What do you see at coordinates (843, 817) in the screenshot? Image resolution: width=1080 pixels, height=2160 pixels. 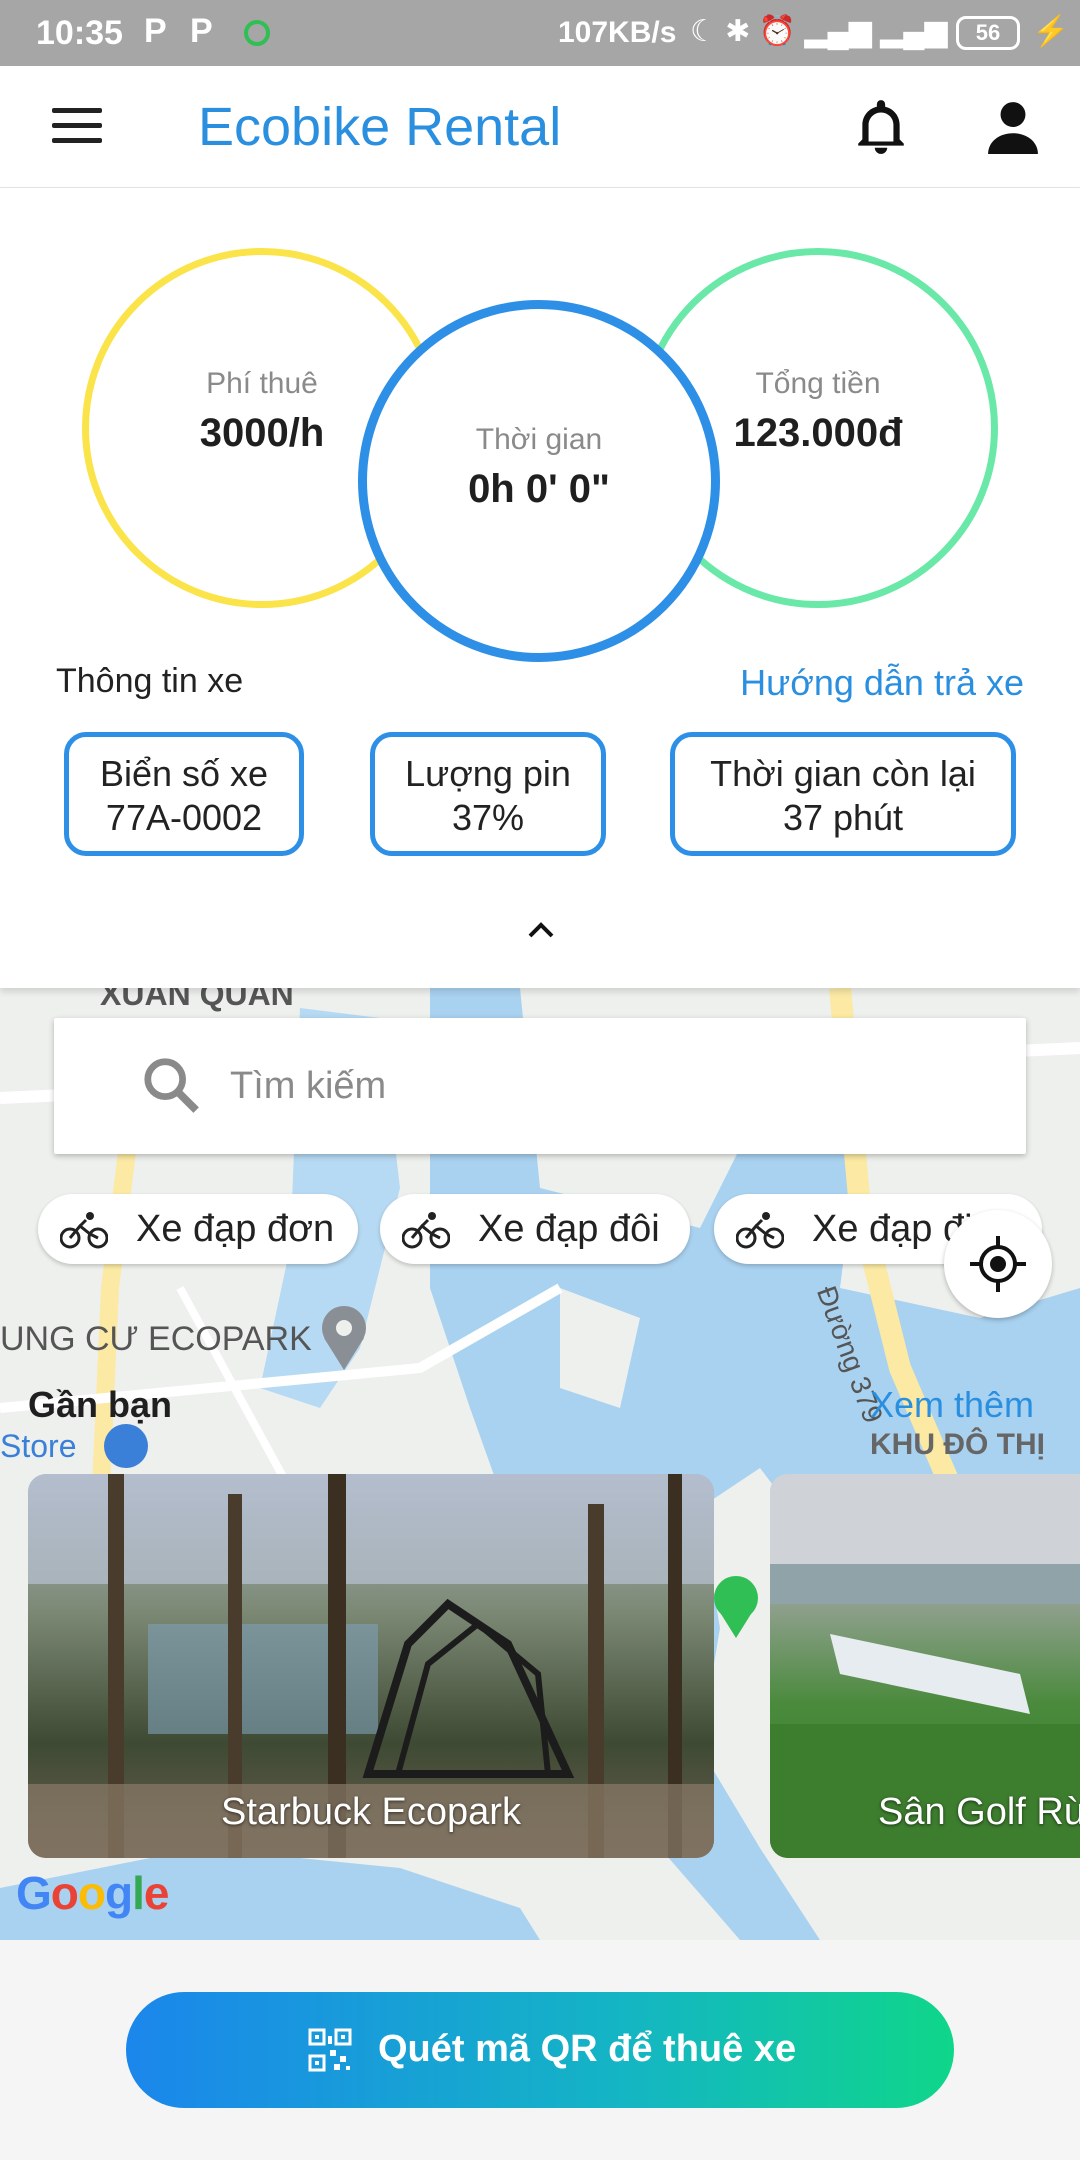 I see `remaining-time-value: 37 phút` at bounding box center [843, 817].